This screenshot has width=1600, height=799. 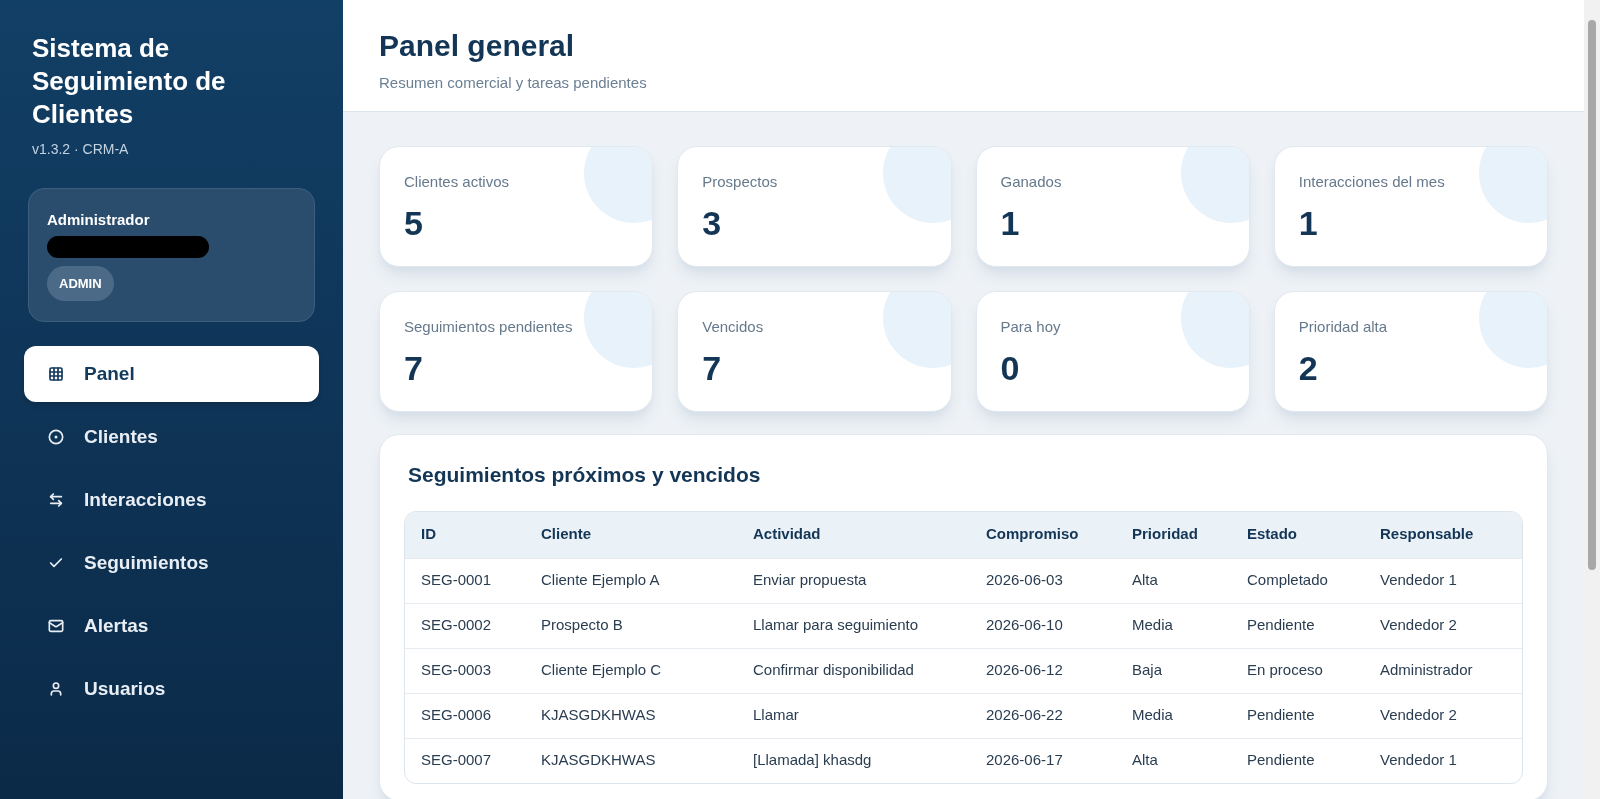 I want to click on table-cell-text: 2026-06-17, so click(x=1025, y=760).